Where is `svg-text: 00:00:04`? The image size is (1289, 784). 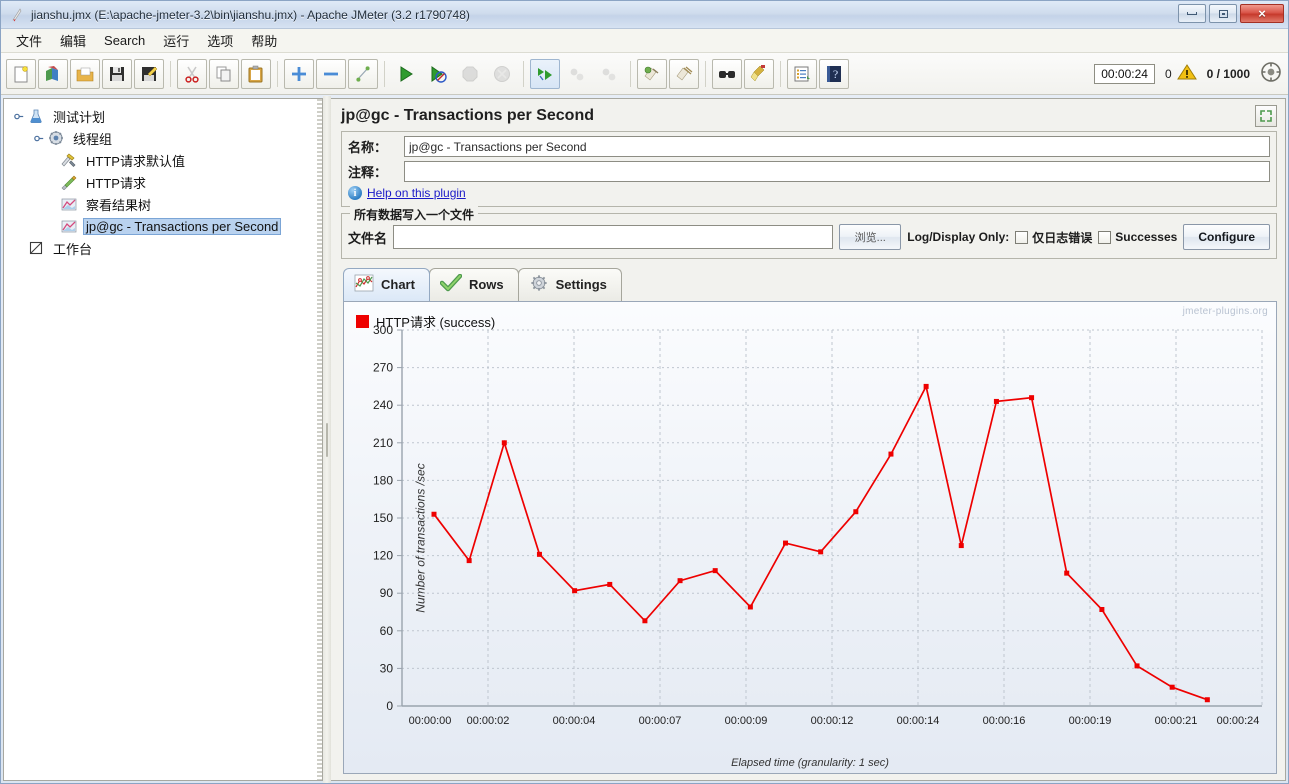
svg-text: 00:00:04 is located at coordinates (574, 721).